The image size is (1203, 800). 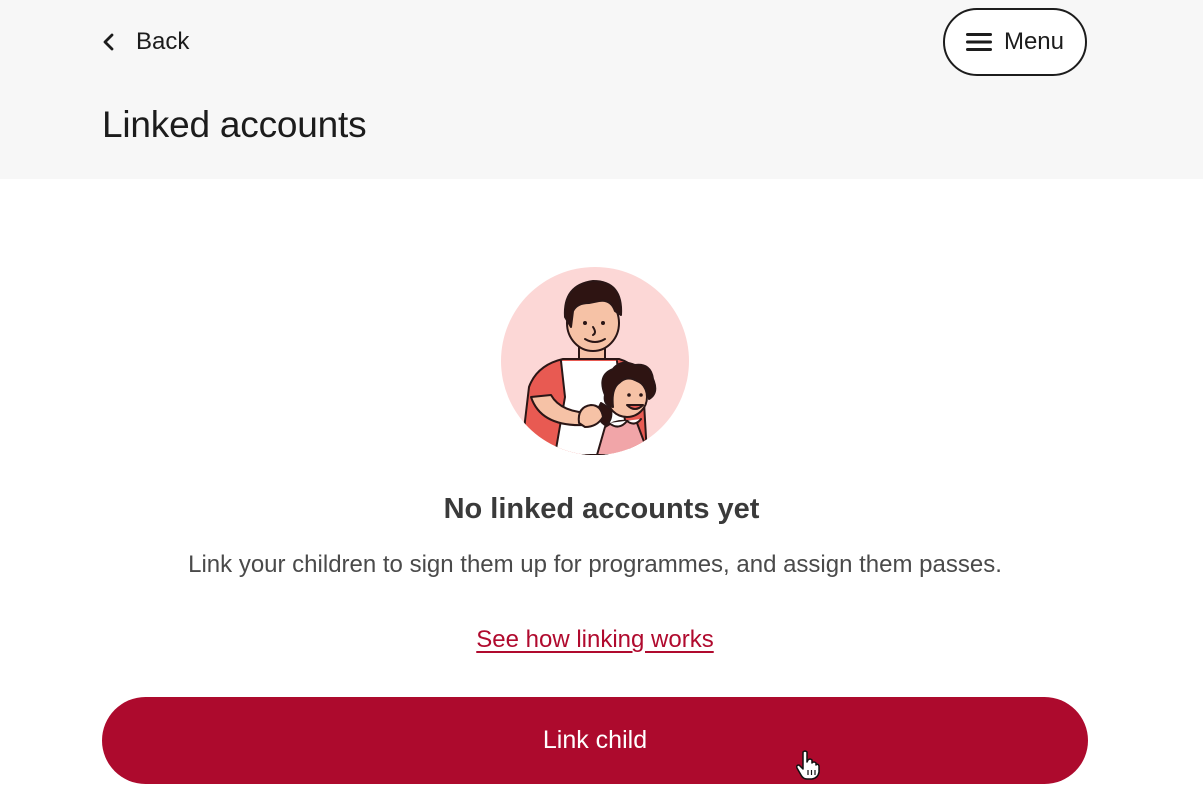 What do you see at coordinates (595, 361) in the screenshot?
I see `parent-and-child-illustration` at bounding box center [595, 361].